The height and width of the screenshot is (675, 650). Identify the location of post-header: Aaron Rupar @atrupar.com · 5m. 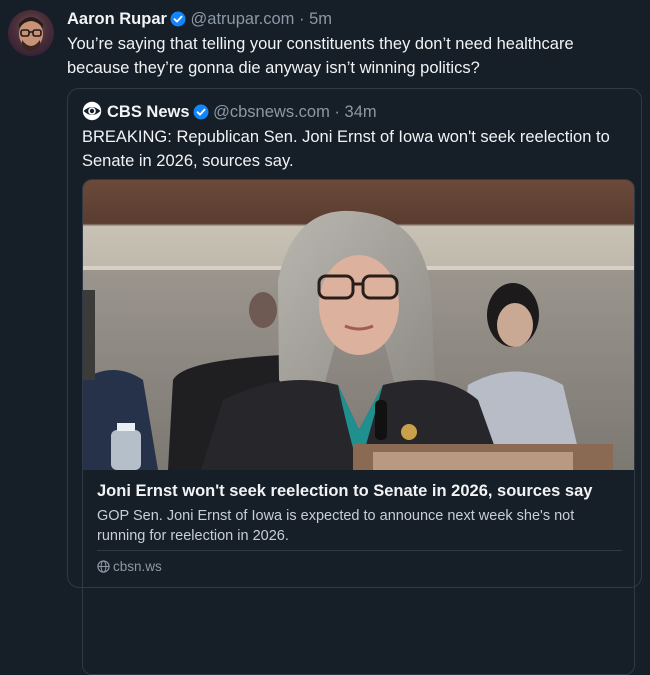
(199, 20).